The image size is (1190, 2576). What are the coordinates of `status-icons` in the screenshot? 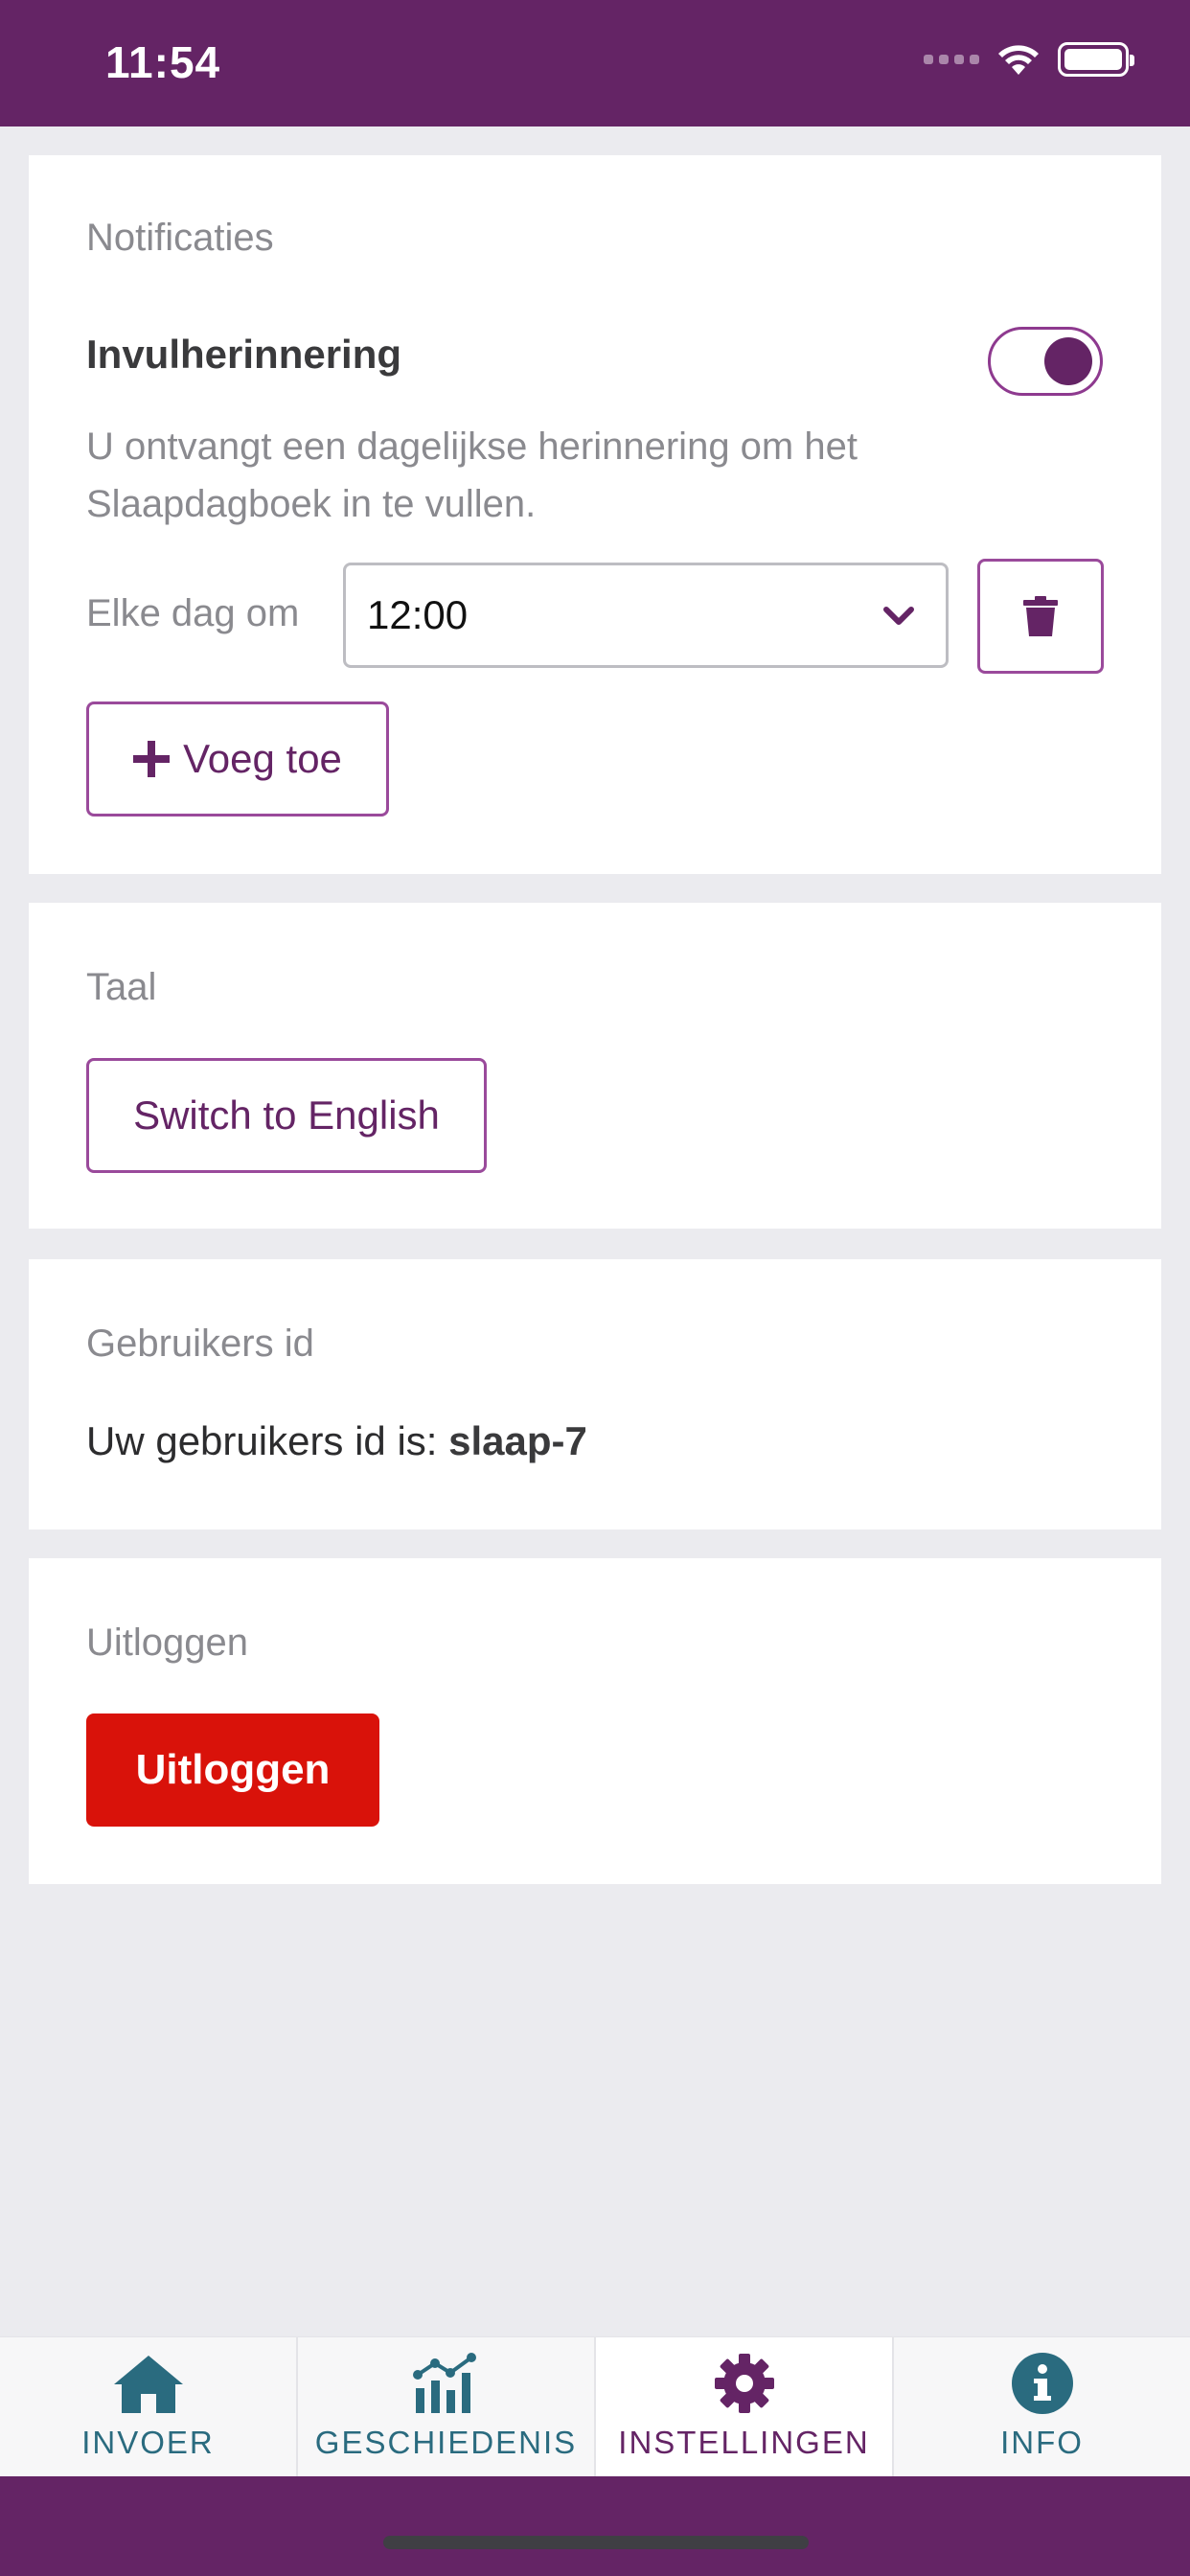 It's located at (1029, 59).